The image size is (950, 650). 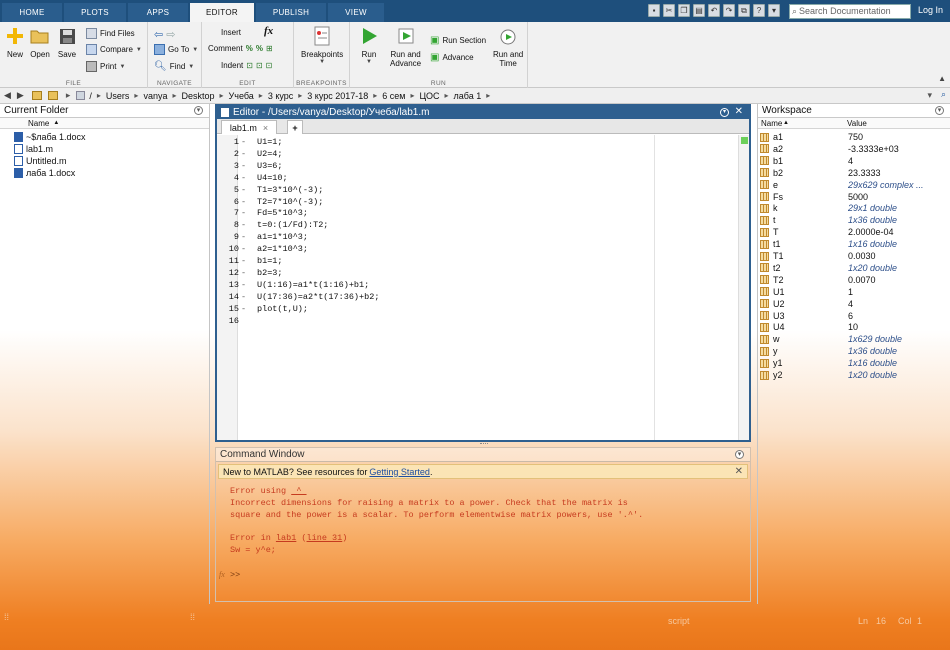 What do you see at coordinates (36, 95) in the screenshot?
I see `up-folder-icon` at bounding box center [36, 95].